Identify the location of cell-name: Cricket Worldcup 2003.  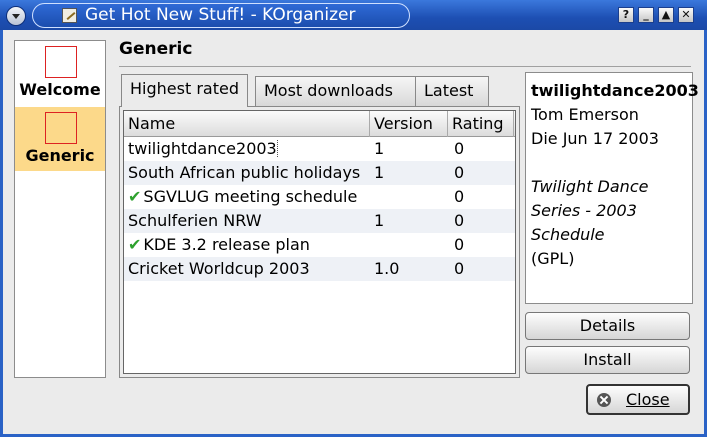
(249, 268).